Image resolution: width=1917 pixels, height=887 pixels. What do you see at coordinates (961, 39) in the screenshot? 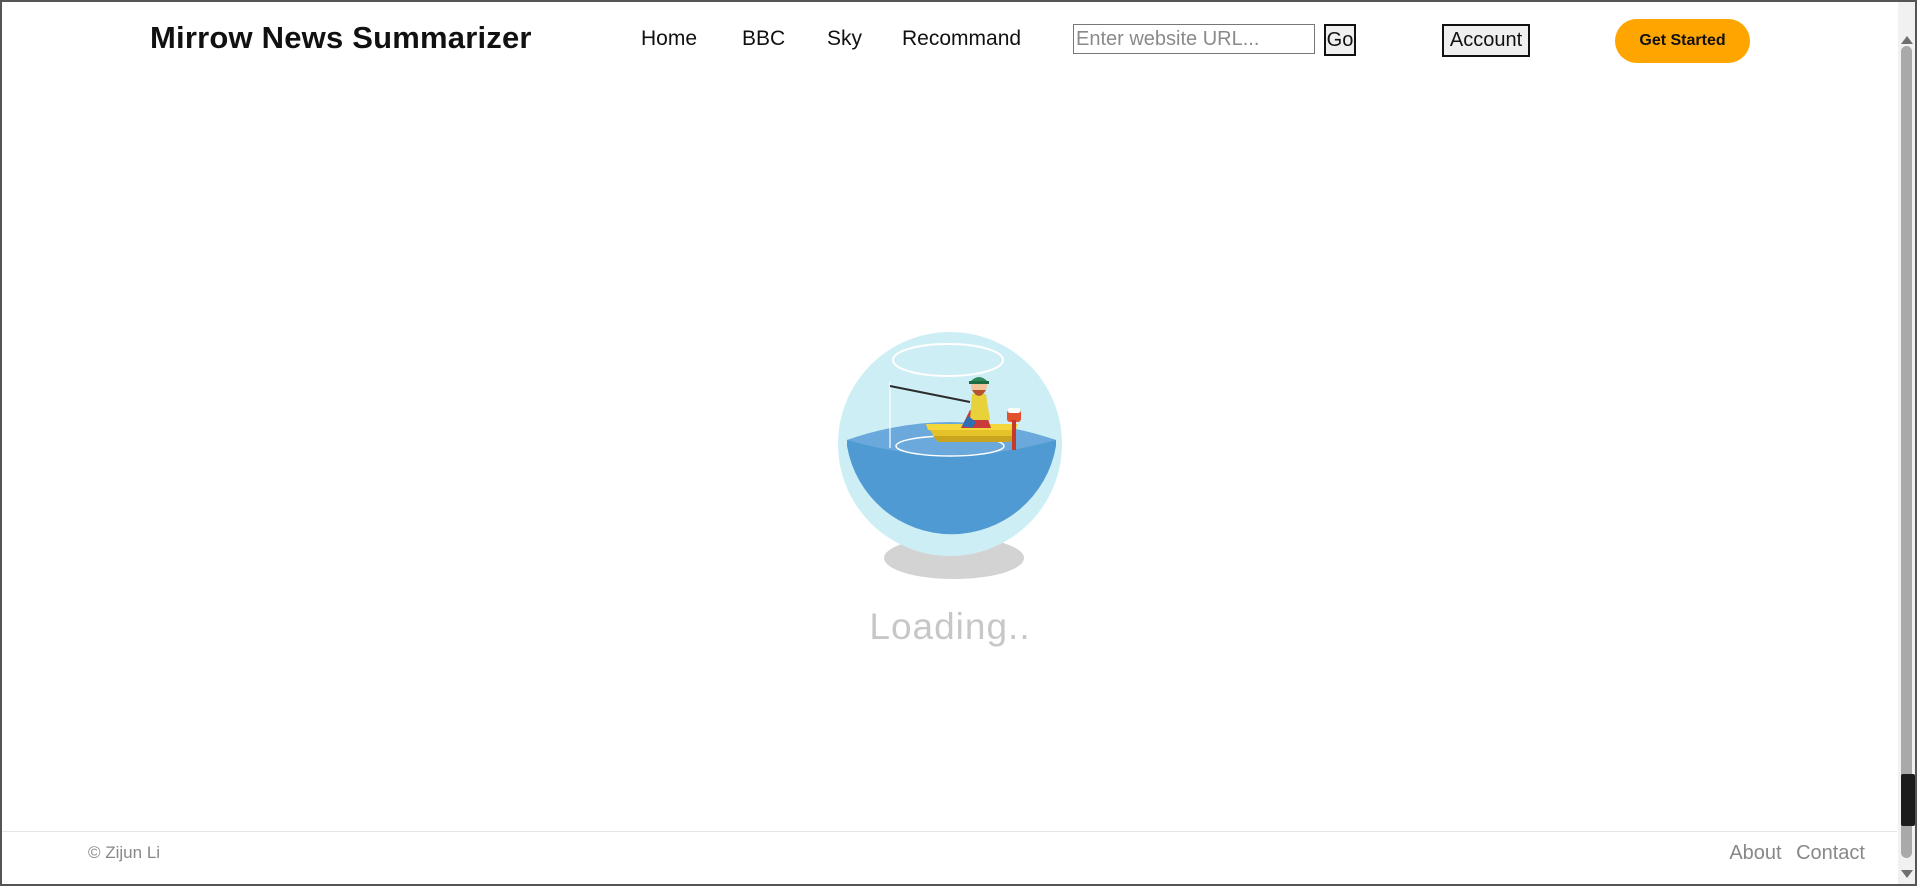
I see `nav-recommand: Recommand` at bounding box center [961, 39].